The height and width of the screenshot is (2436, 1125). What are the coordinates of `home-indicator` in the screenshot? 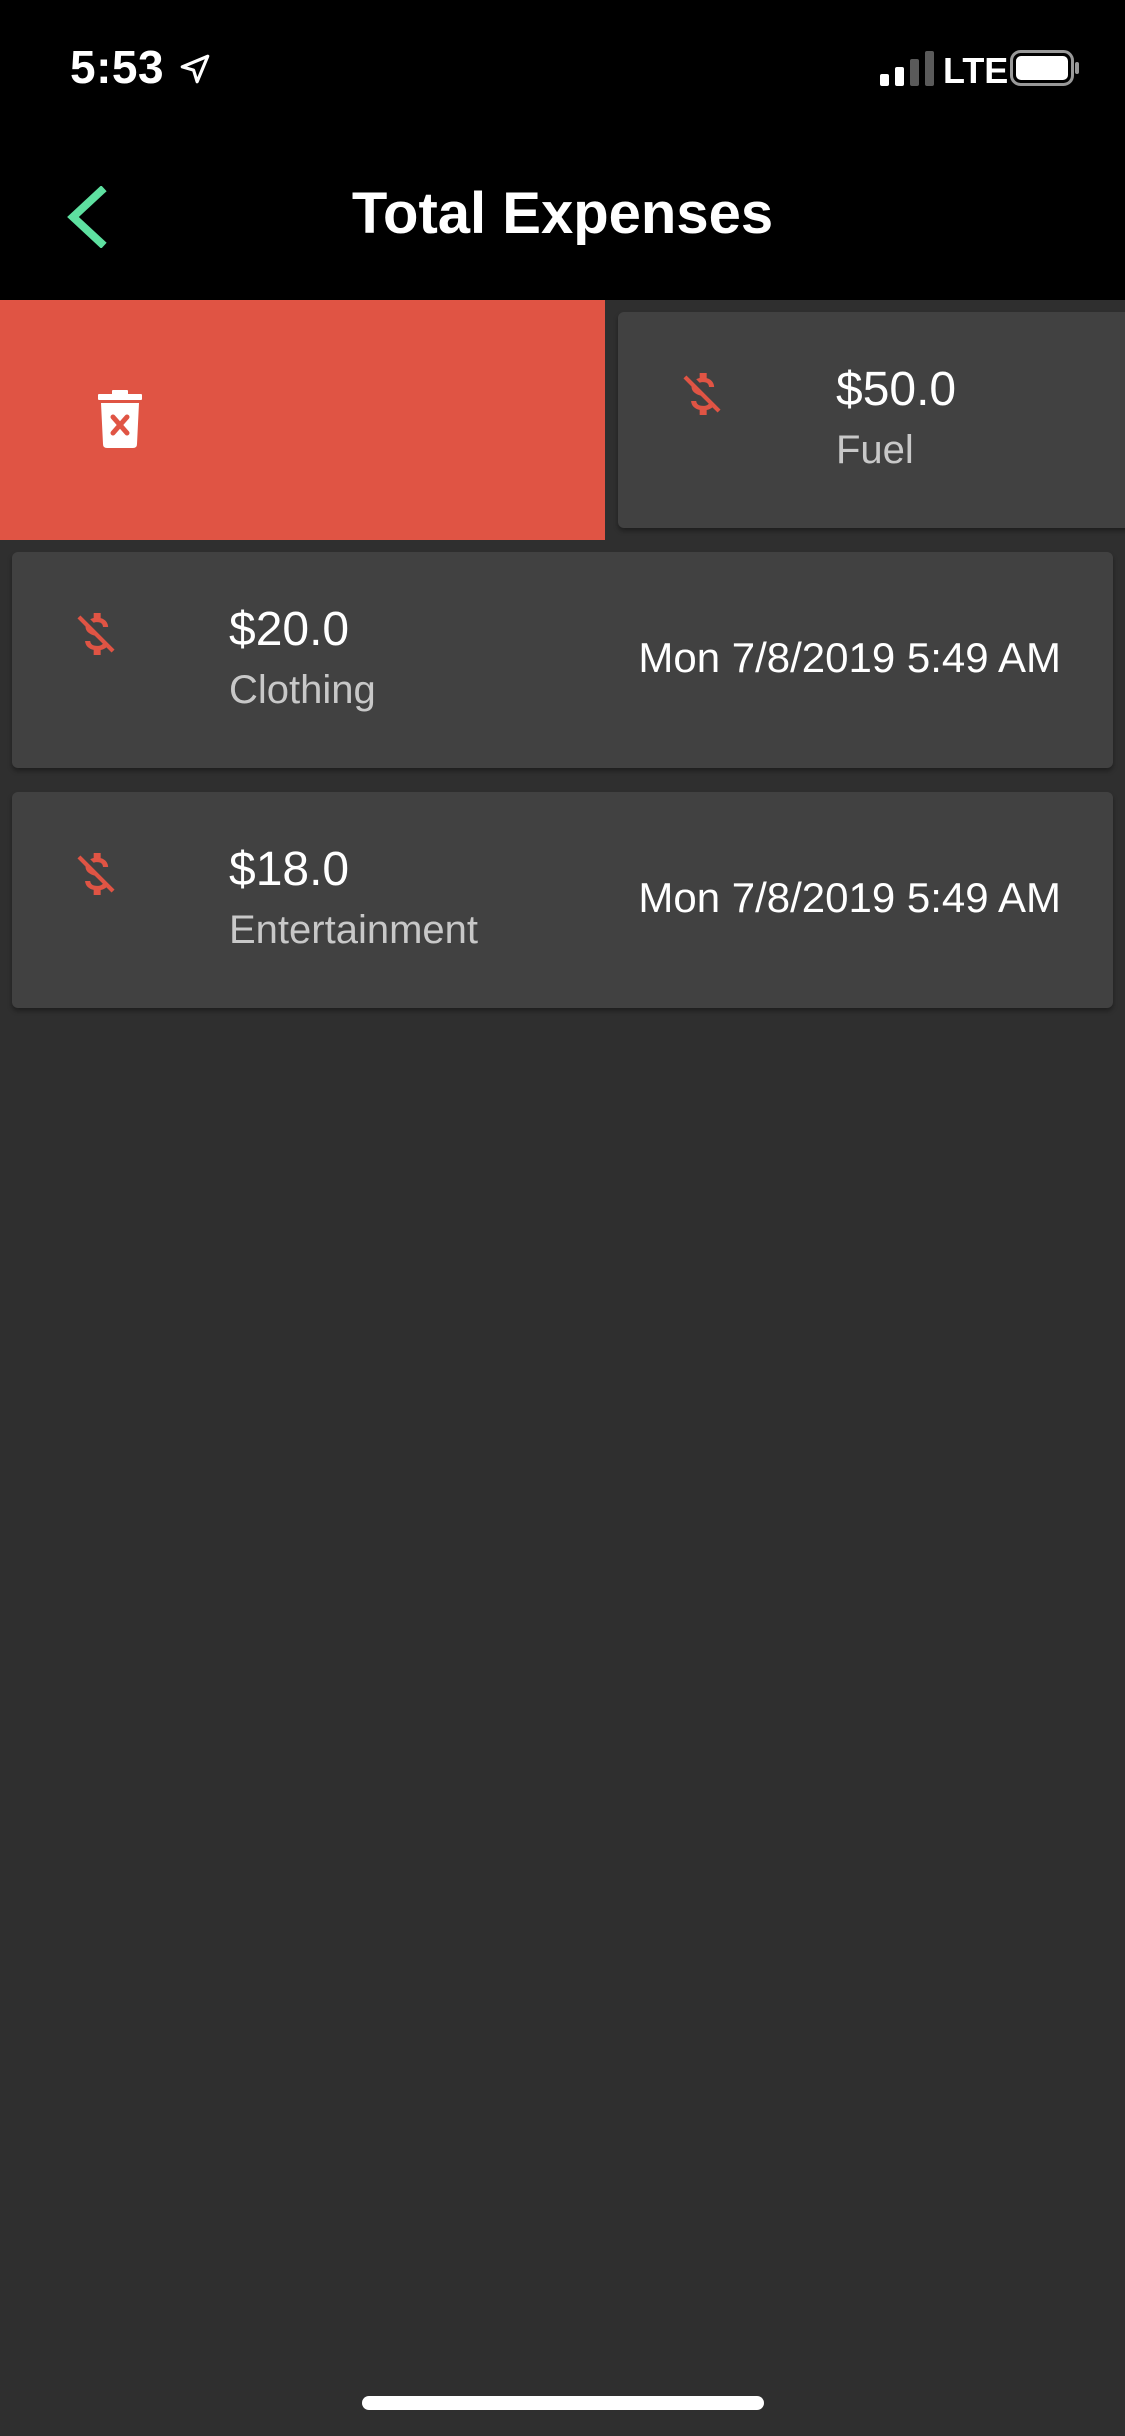 It's located at (563, 2403).